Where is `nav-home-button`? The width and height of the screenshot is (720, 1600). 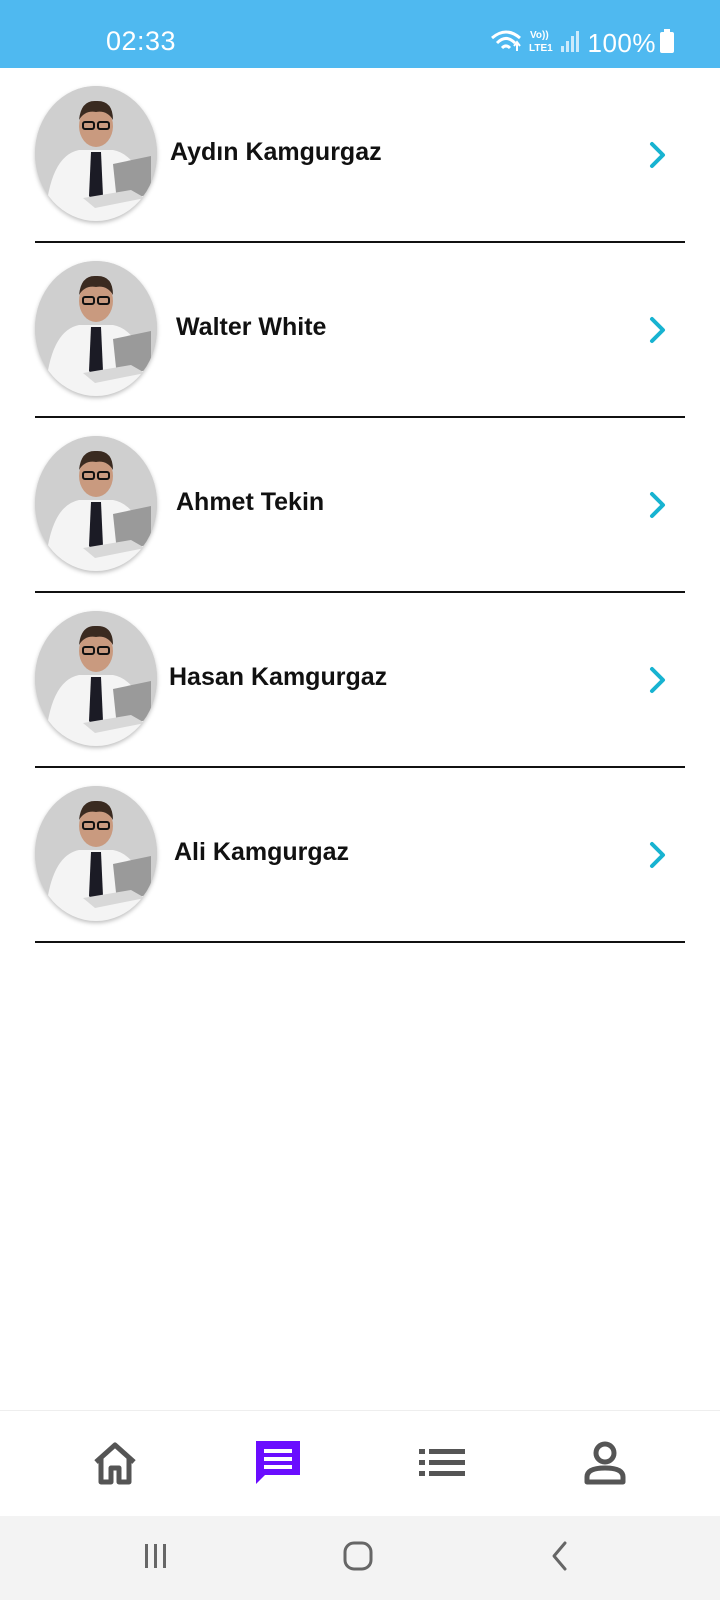 nav-home-button is located at coordinates (115, 1465).